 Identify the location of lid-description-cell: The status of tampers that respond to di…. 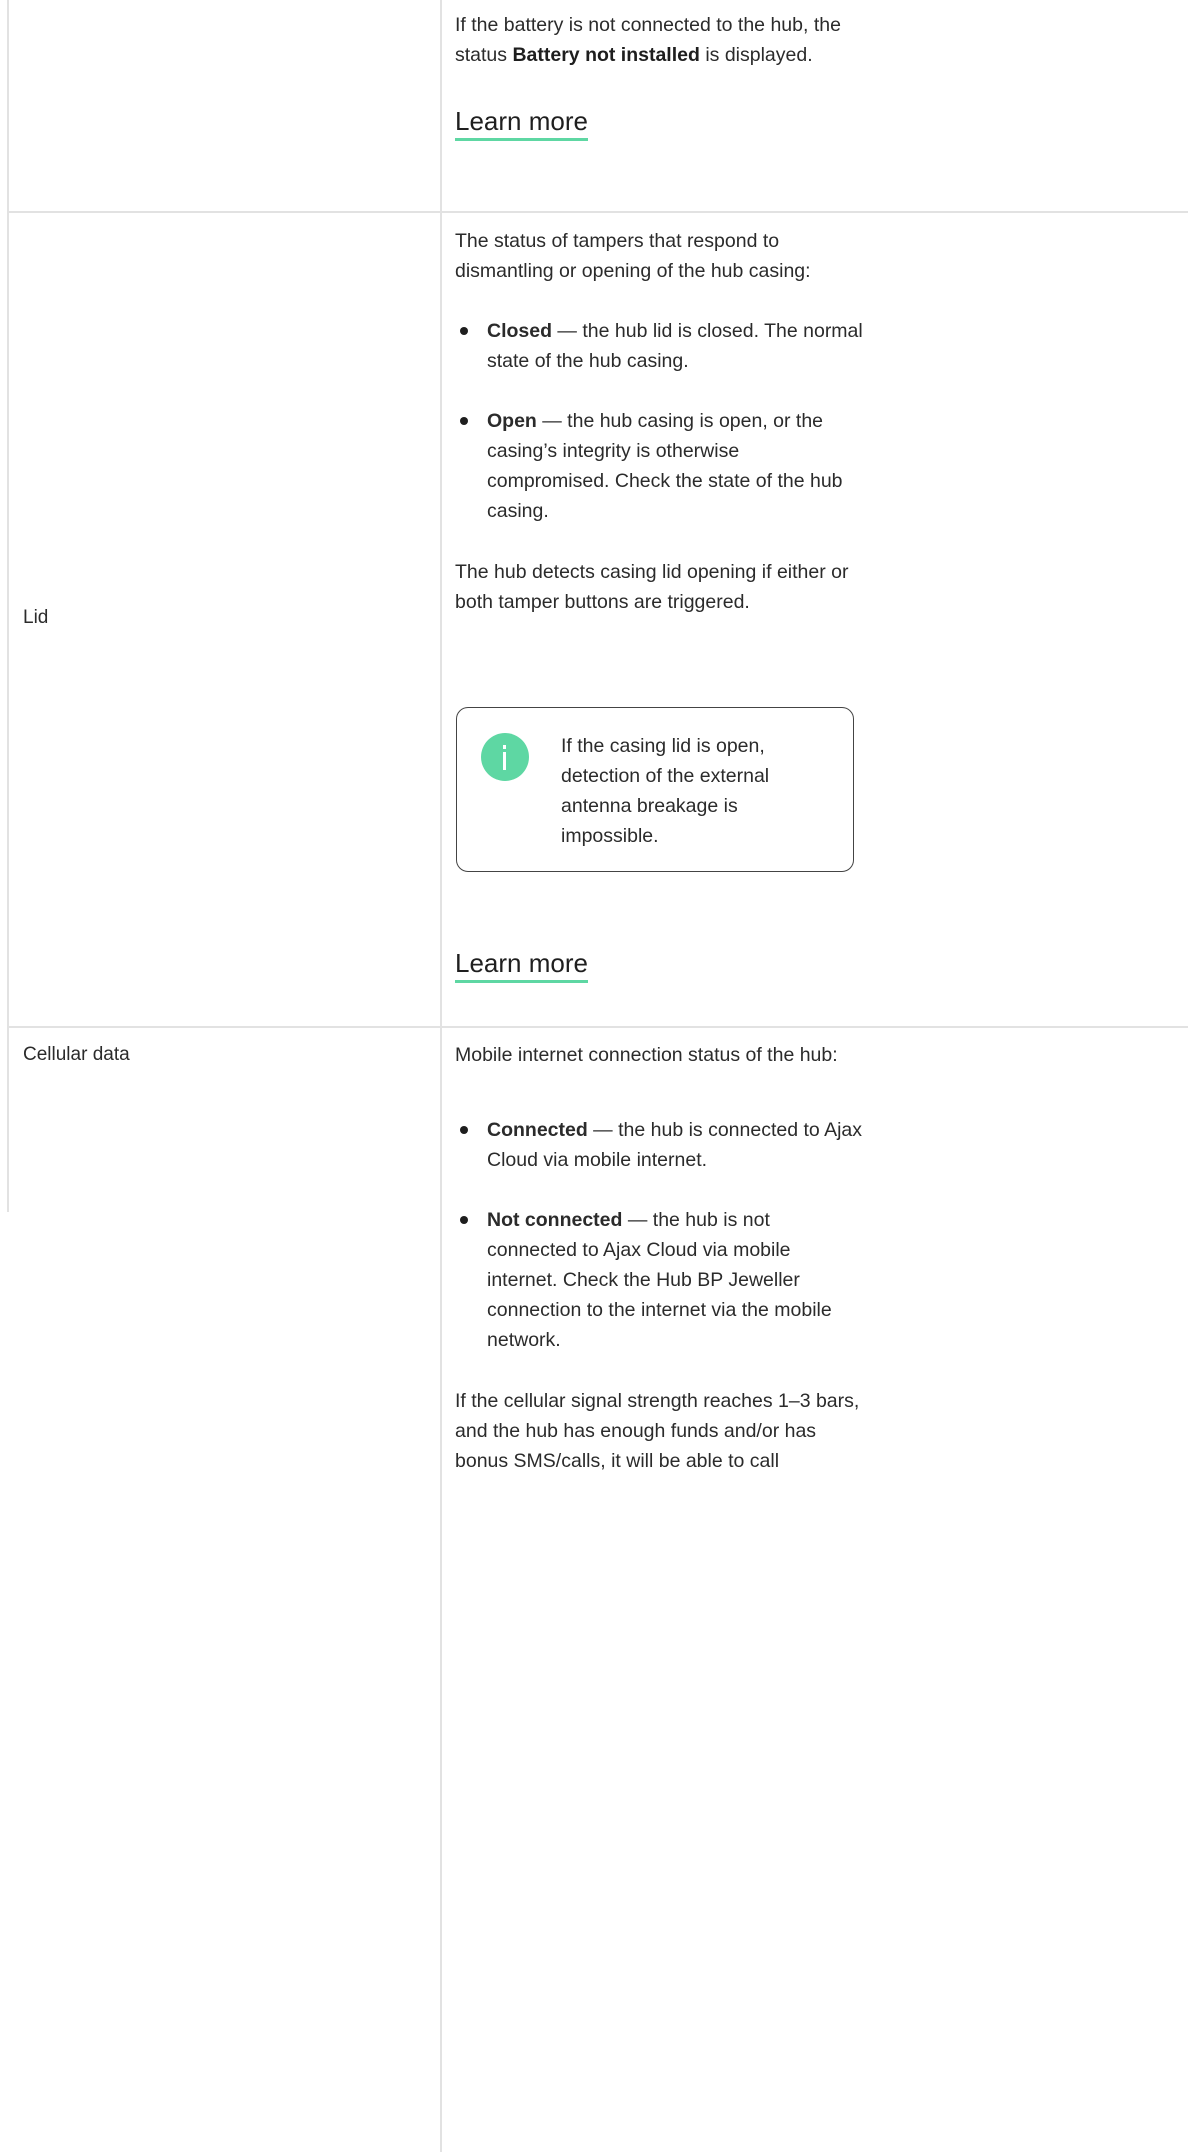
(659, 421).